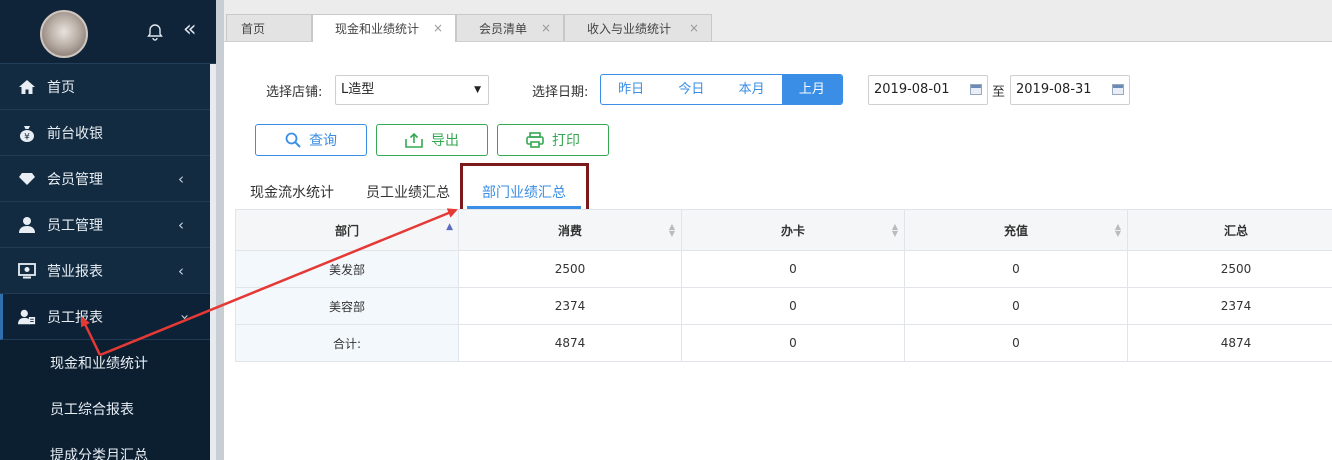 This screenshot has width=1332, height=460. Describe the element at coordinates (108, 409) in the screenshot. I see `sidebar-subitem-staff-report: 员工综合报表` at that location.